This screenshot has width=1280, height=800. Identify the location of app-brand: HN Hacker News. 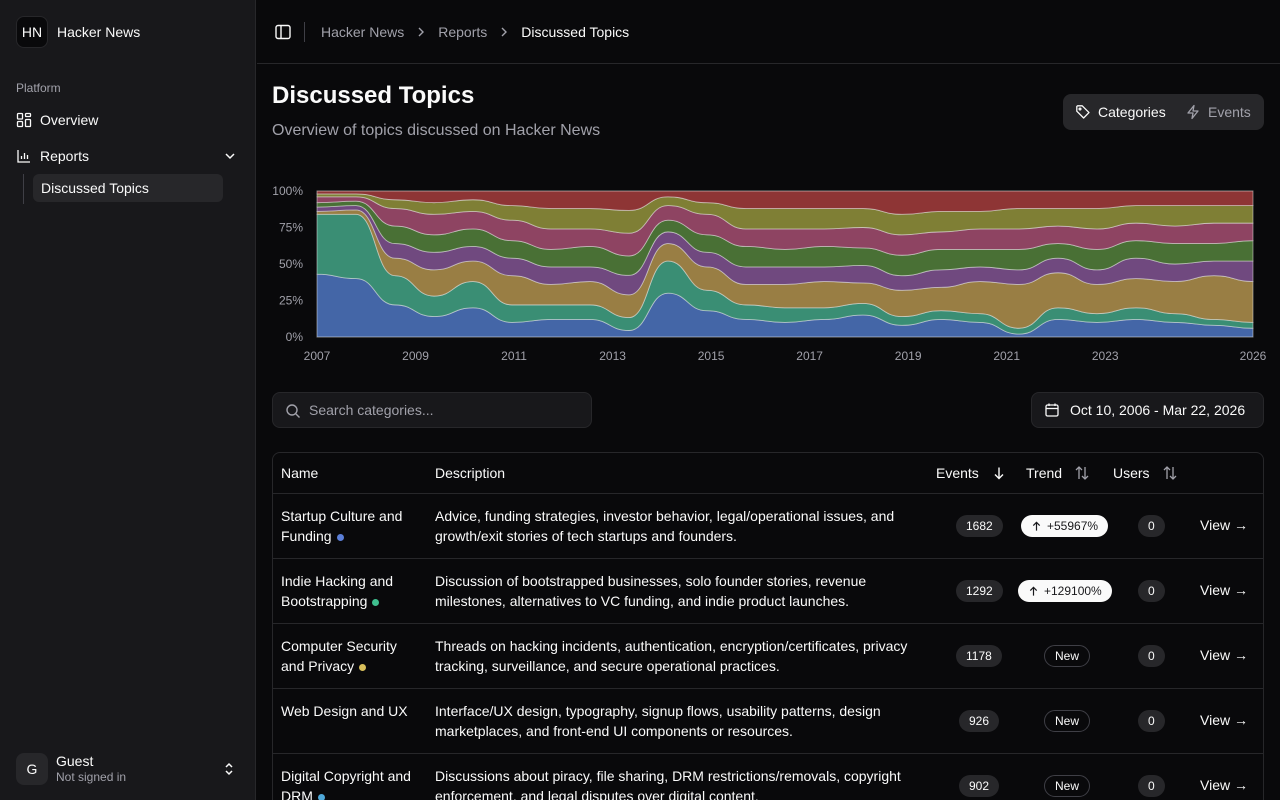
(78, 32).